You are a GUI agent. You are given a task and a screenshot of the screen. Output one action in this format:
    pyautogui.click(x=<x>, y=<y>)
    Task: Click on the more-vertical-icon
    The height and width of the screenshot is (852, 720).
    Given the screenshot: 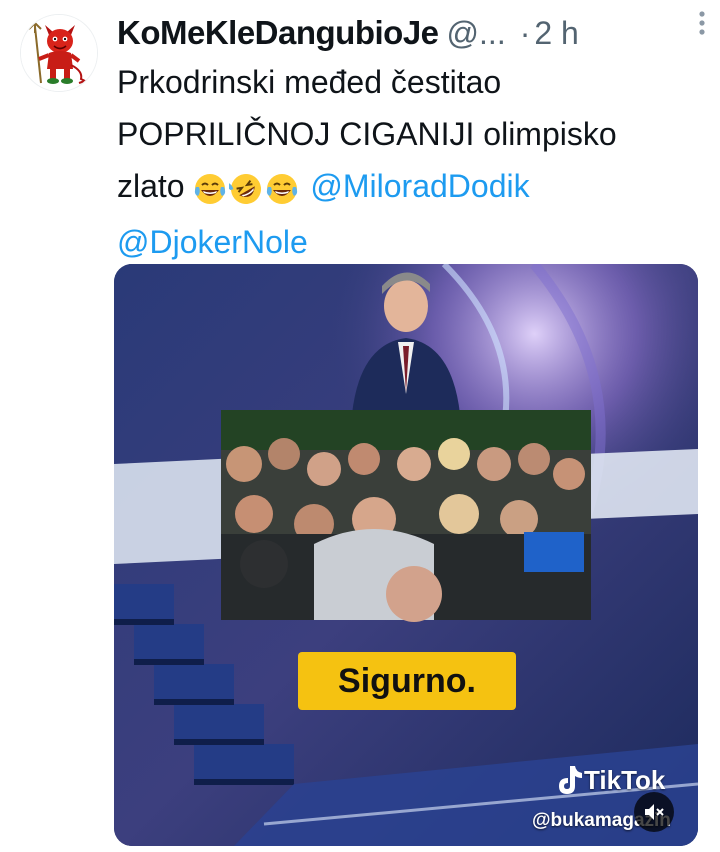 What is the action you would take?
    pyautogui.click(x=702, y=23)
    